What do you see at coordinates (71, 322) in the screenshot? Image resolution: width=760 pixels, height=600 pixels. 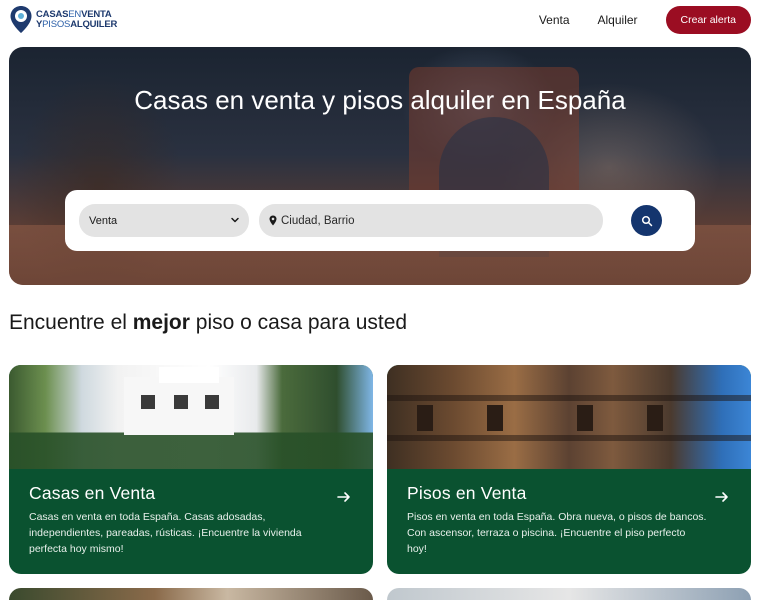 I see `section-title-start: Encuentre el` at bounding box center [71, 322].